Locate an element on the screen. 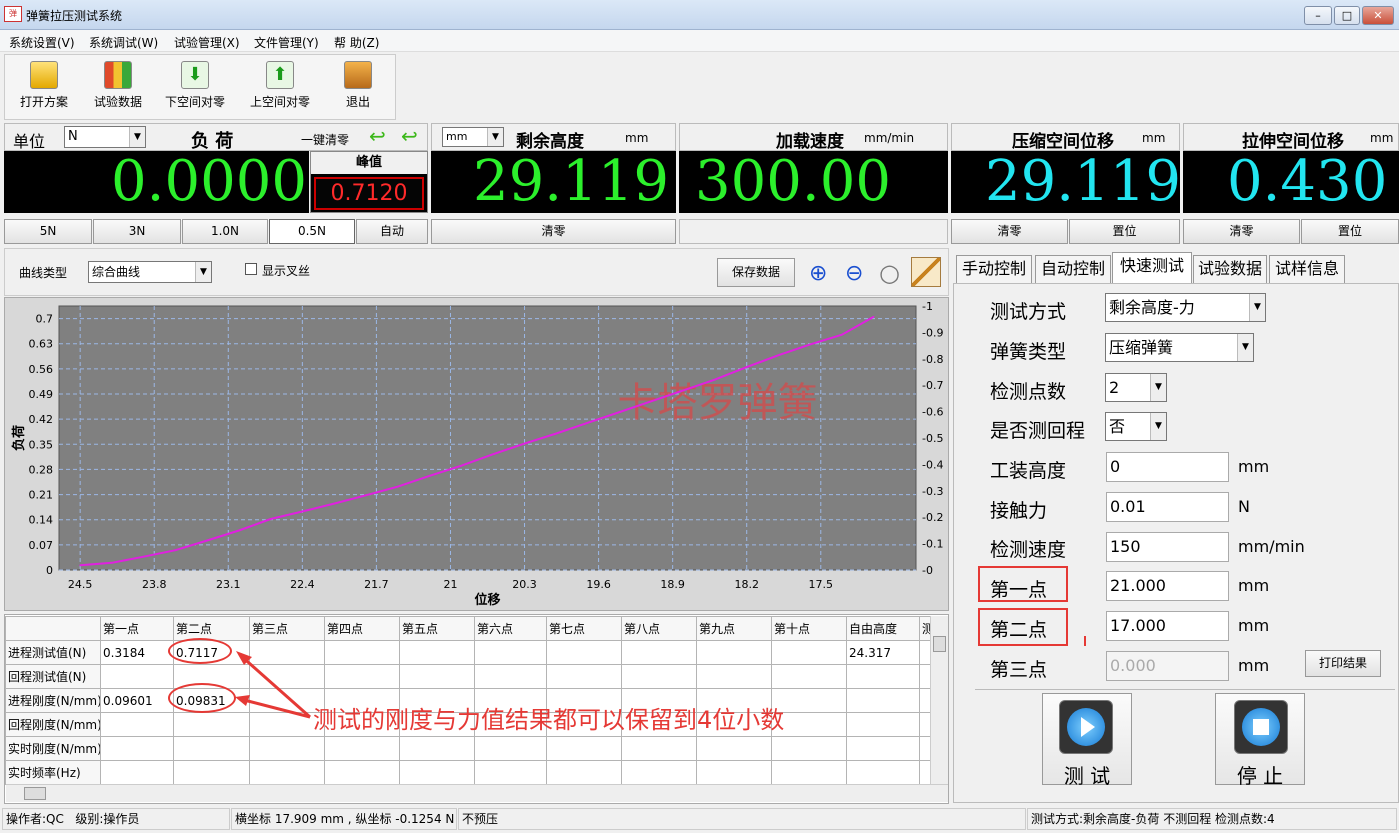 This screenshot has width=1399, height=833. zero-arrow-icon-2: ↩ is located at coordinates (409, 136).